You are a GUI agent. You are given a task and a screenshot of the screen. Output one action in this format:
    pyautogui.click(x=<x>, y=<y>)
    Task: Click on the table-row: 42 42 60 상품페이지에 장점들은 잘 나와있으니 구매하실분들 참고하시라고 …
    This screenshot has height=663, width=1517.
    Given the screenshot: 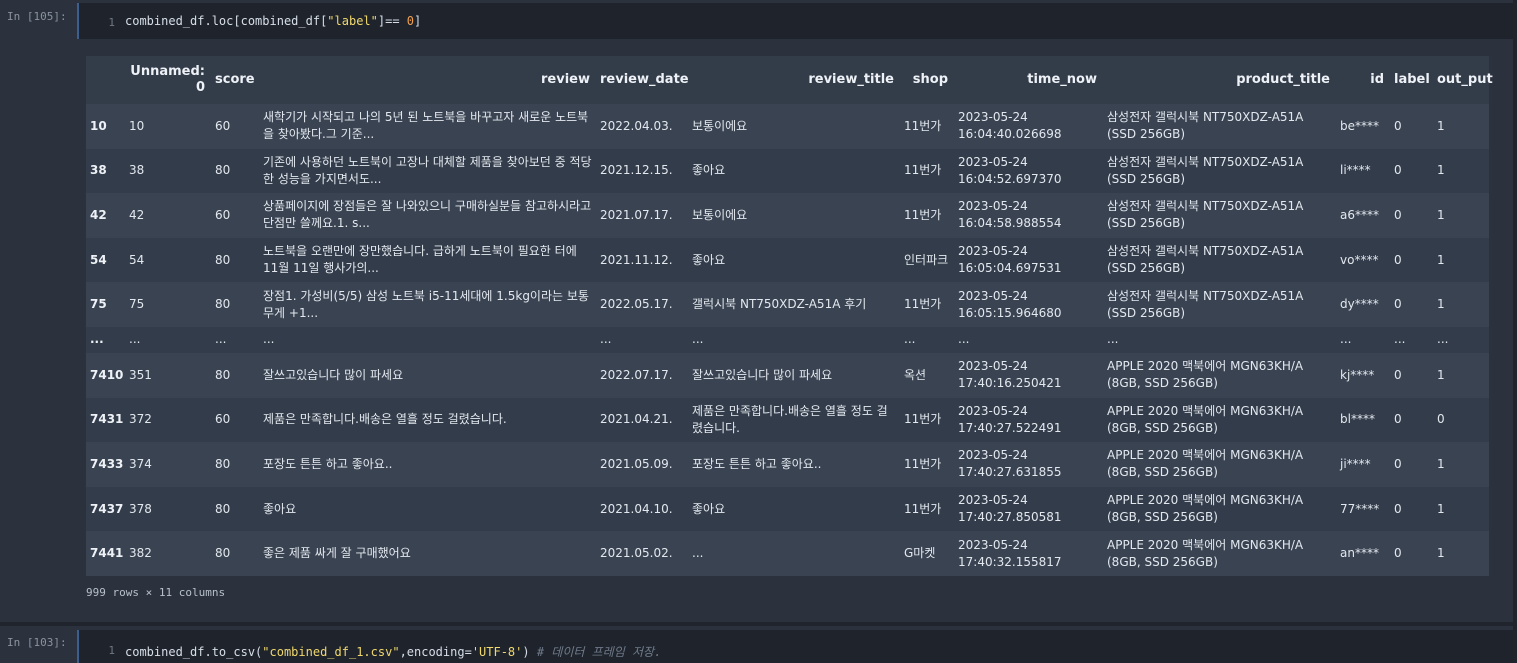 What is the action you would take?
    pyautogui.click(x=787, y=215)
    